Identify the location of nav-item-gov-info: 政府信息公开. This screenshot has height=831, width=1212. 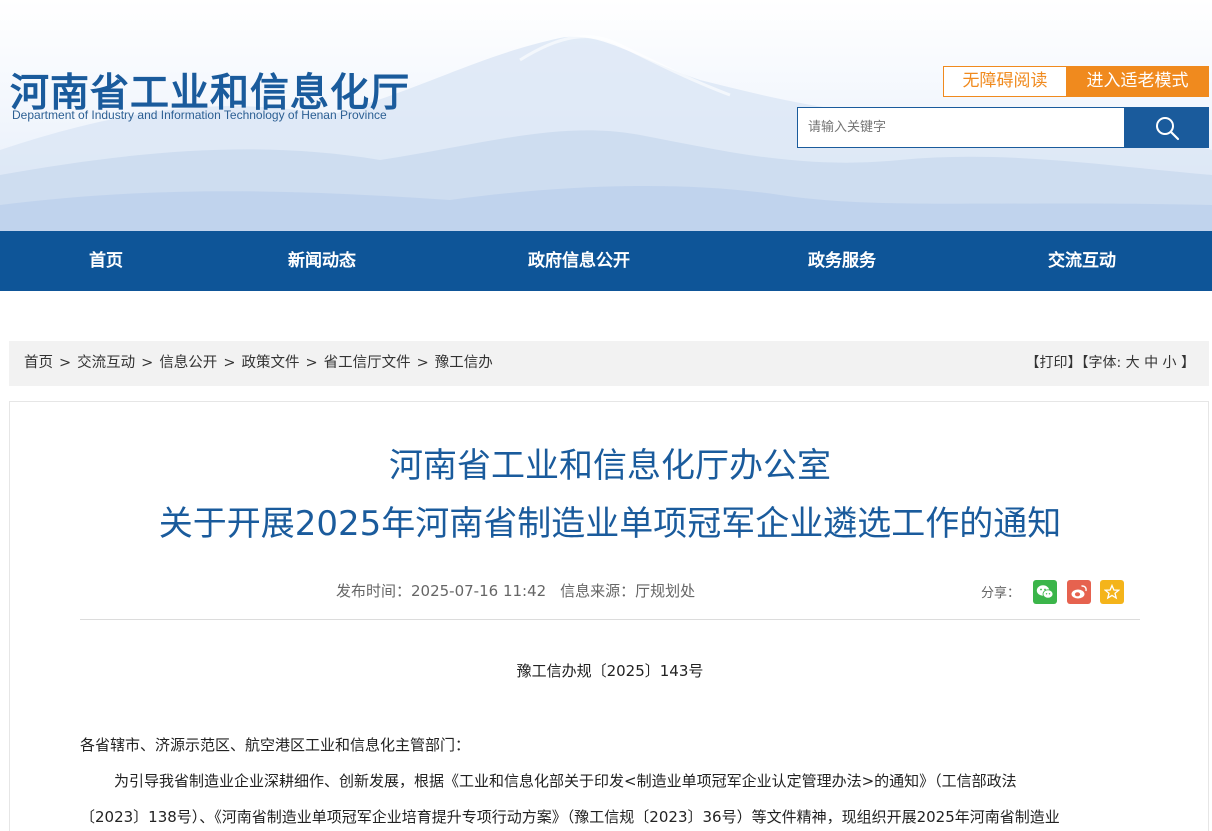
(579, 261).